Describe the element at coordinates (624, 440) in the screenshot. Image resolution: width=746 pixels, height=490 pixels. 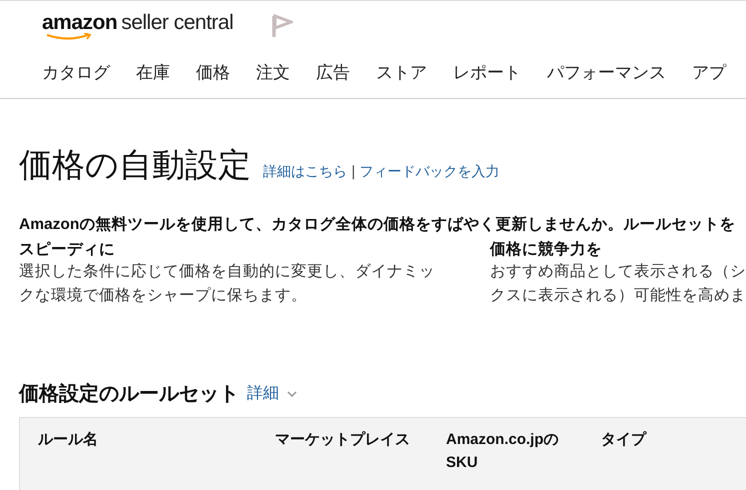
I see `column-header: タイプ` at that location.